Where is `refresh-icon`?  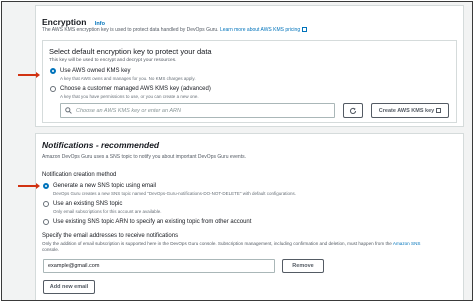 refresh-icon is located at coordinates (353, 110).